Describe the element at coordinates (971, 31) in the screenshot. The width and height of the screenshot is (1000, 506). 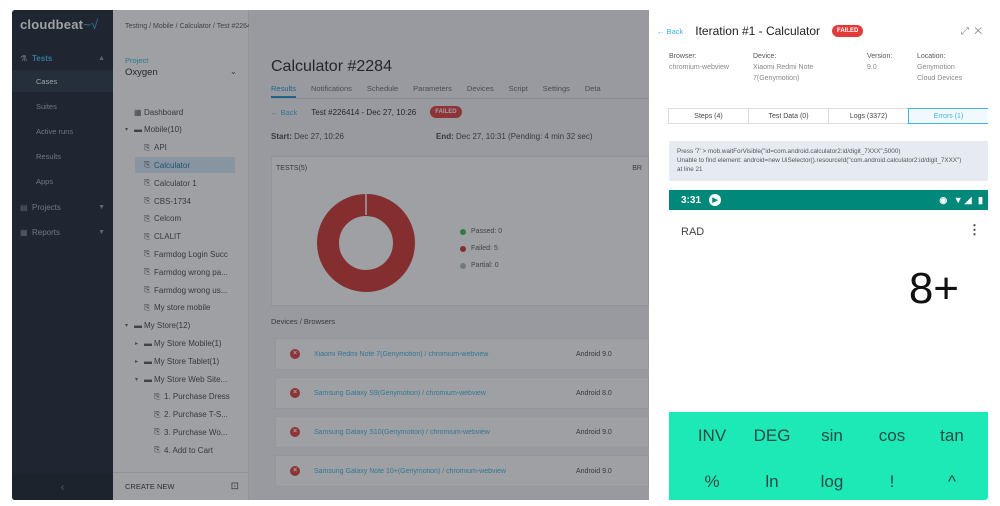
I see `panel-window-buttons: ⤢ ✕` at that location.